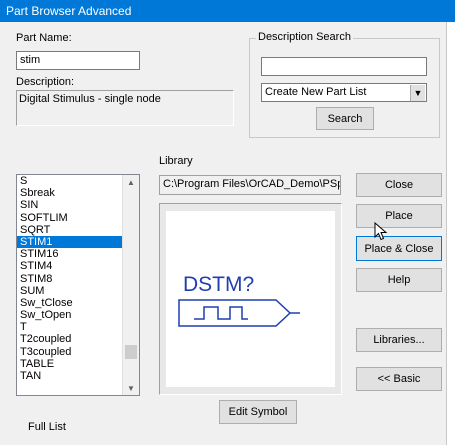 The height and width of the screenshot is (445, 455). I want to click on list-item: SUM, so click(69, 291).